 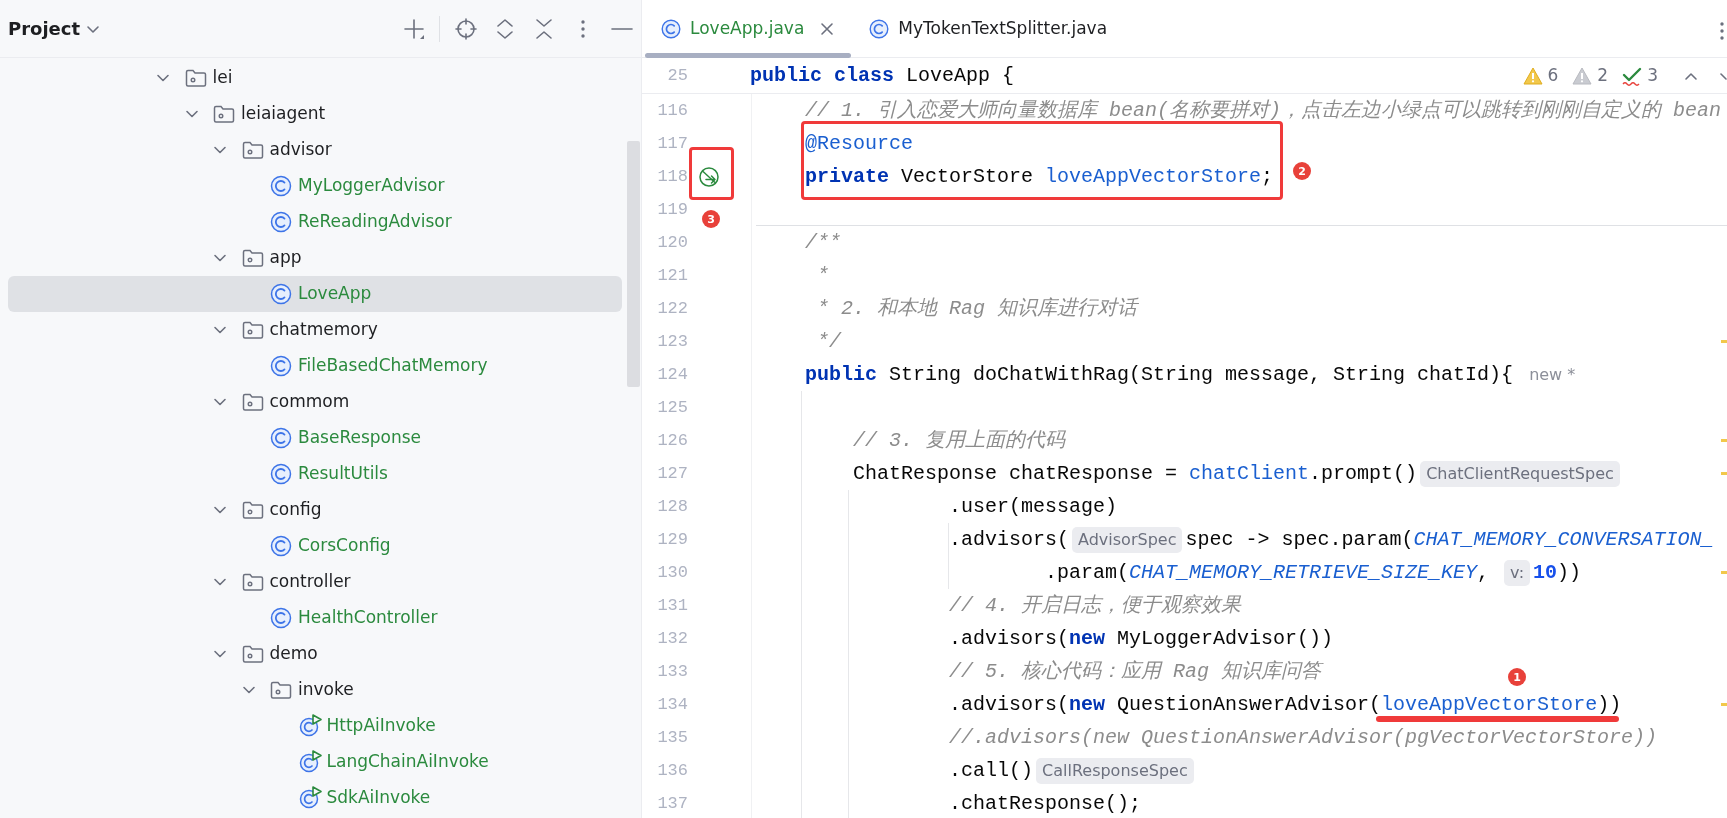 What do you see at coordinates (44, 28) in the screenshot?
I see `panel-title: Project` at bounding box center [44, 28].